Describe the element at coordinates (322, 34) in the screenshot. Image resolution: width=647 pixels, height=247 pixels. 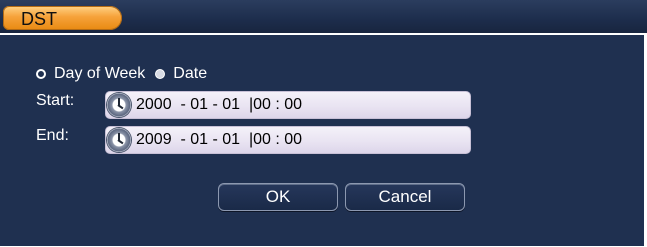
I see `divider` at that location.